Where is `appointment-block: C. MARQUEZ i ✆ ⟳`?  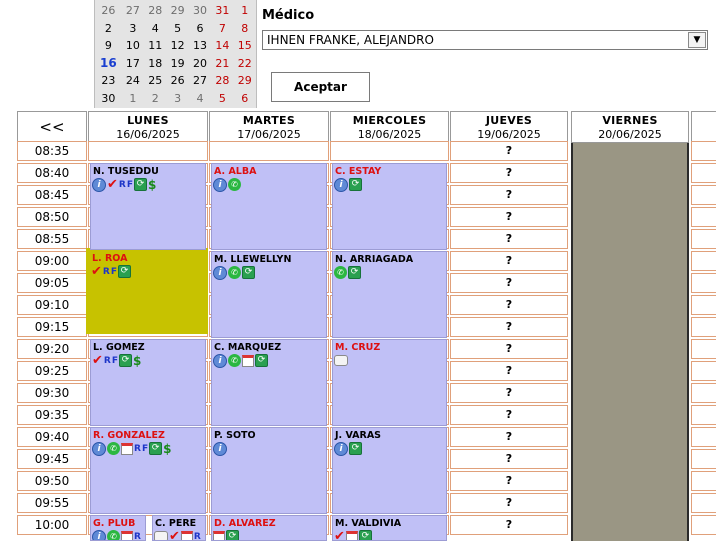
appointment-block: C. MARQUEZ i ✆ ⟳ is located at coordinates (269, 382).